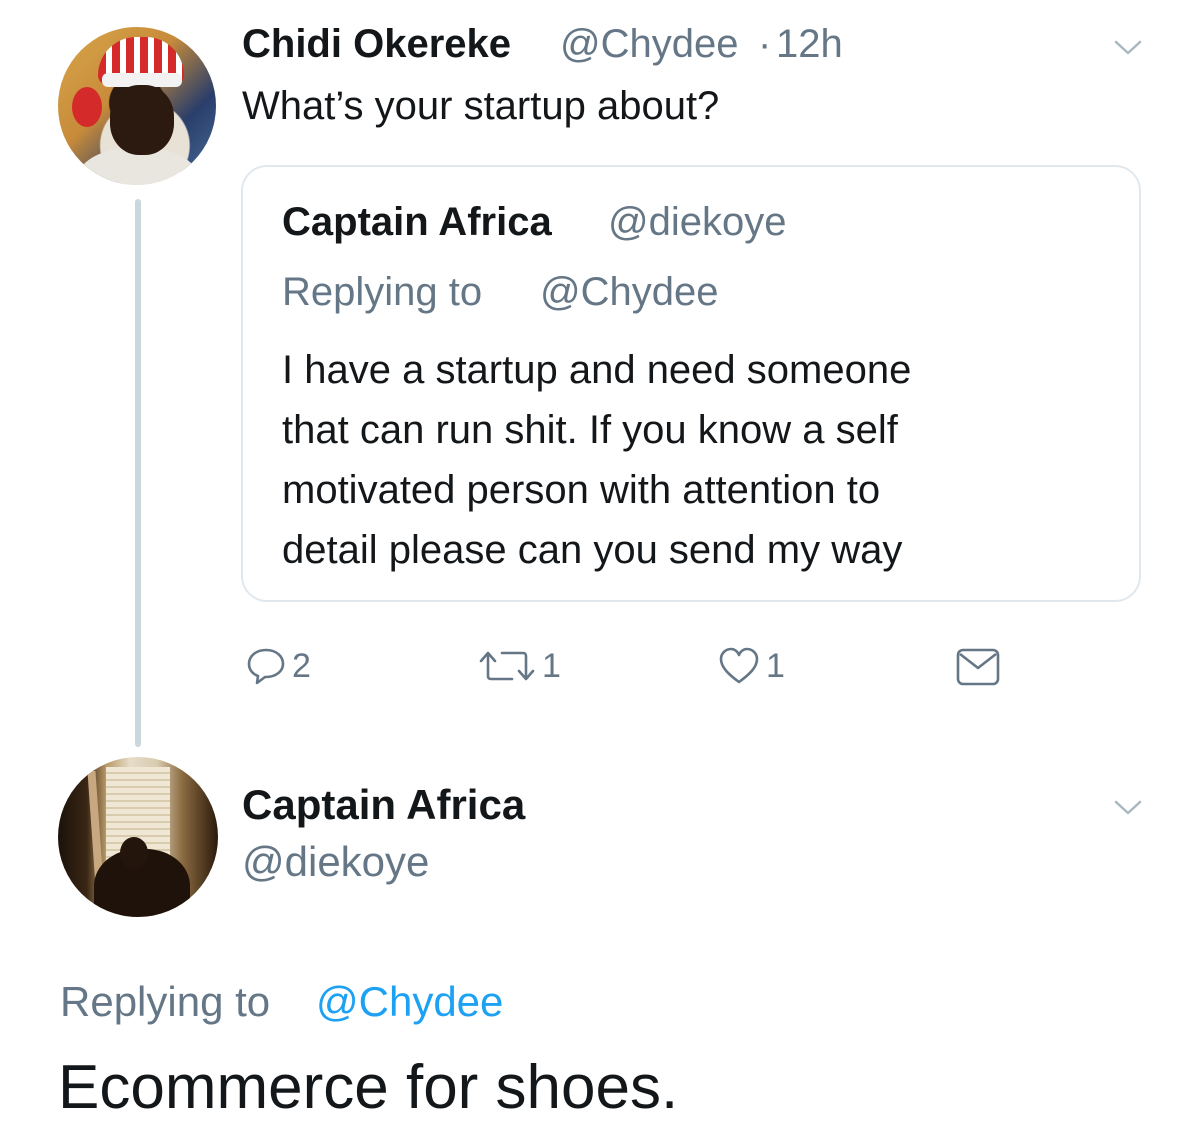 The height and width of the screenshot is (1143, 1200). I want to click on tweet1-author-name: Chidi Okereke, so click(376, 44).